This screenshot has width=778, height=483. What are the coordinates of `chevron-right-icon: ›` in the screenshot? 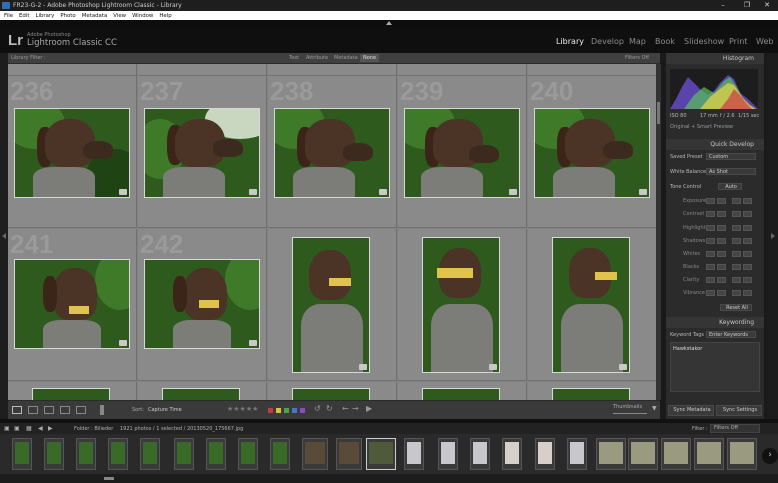 It's located at (770, 456).